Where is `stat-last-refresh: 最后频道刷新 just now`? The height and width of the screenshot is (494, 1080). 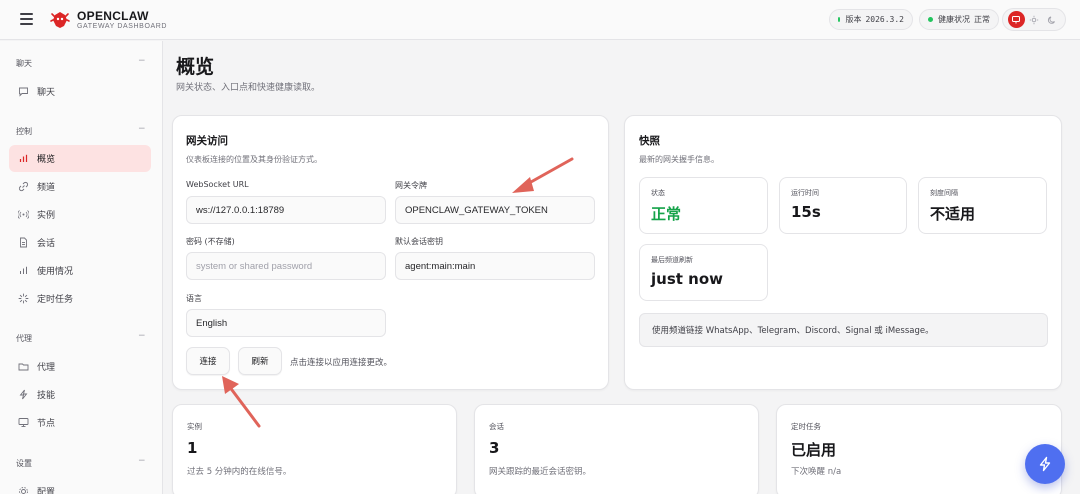
stat-last-refresh: 最后频道刷新 just now is located at coordinates (703, 272).